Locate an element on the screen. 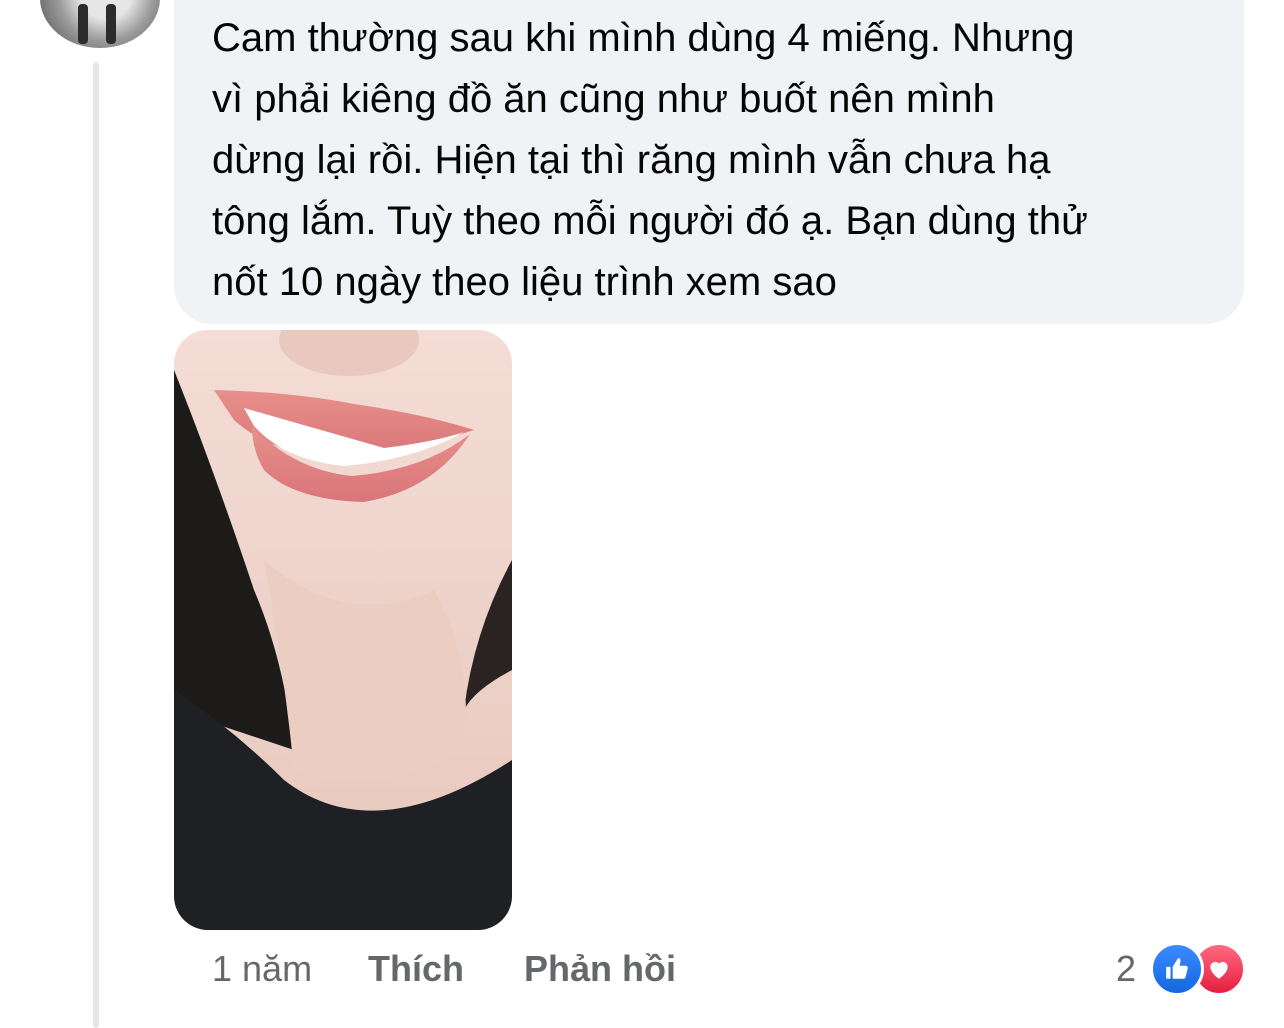 Image resolution: width=1284 pixels, height=1028 pixels. thread-line is located at coordinates (96, 545).